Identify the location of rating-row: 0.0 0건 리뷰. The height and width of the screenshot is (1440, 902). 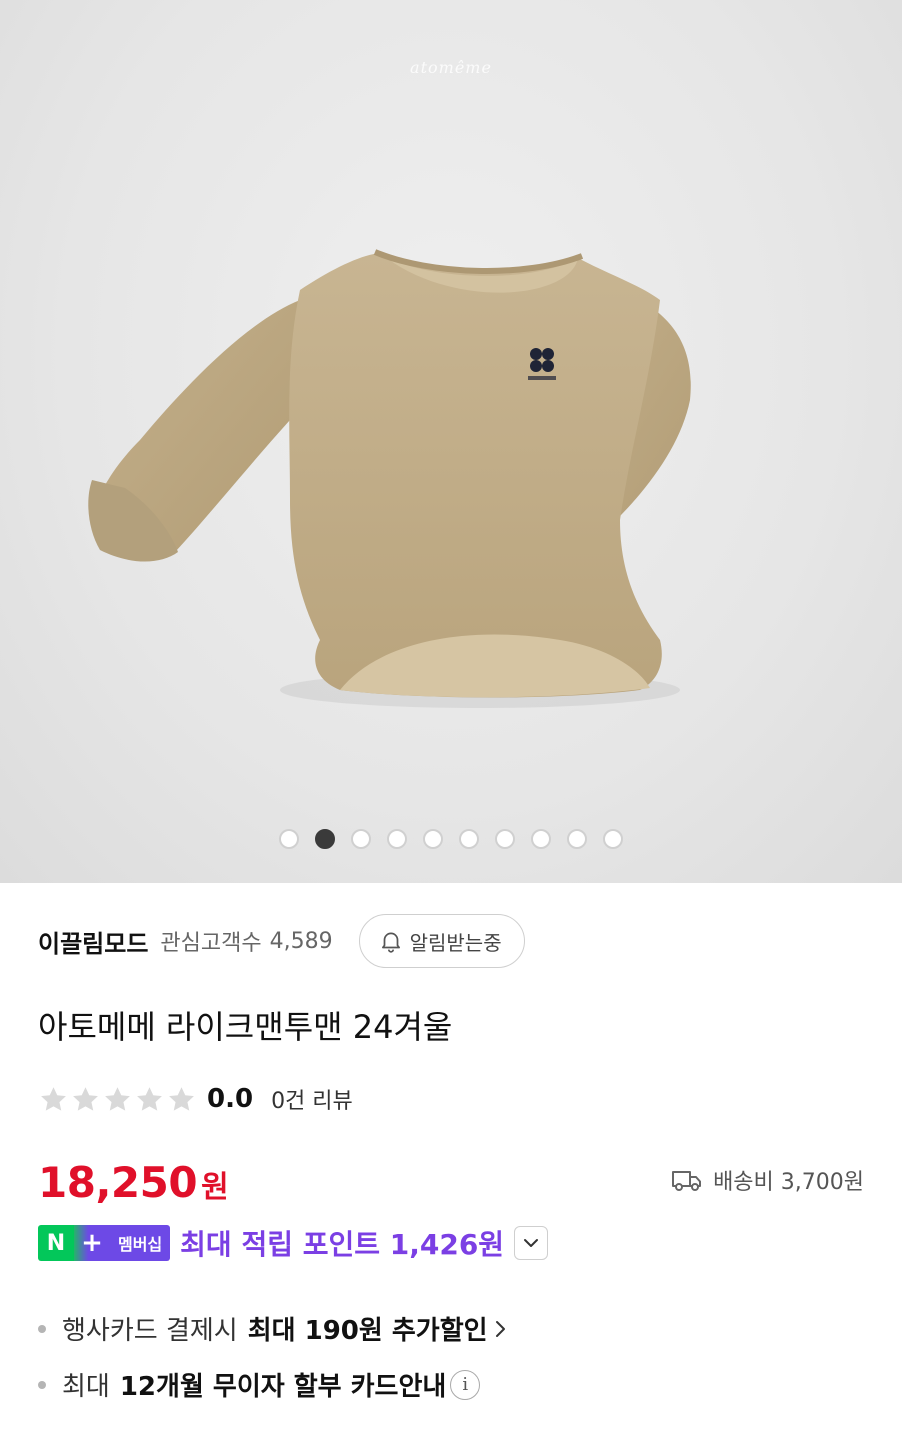
(195, 1099).